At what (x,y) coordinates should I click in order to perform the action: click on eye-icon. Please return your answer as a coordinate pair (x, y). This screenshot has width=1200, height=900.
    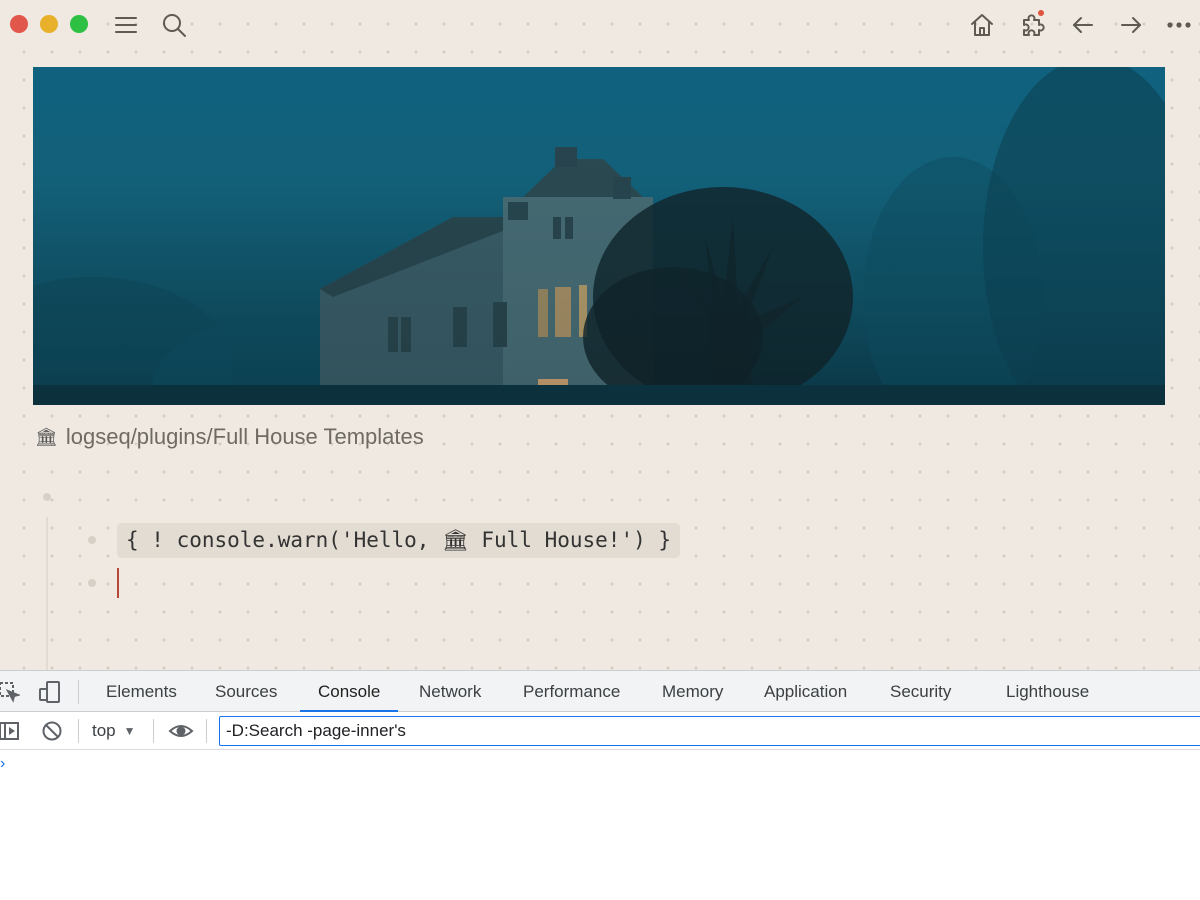
    Looking at the image, I should click on (181, 733).